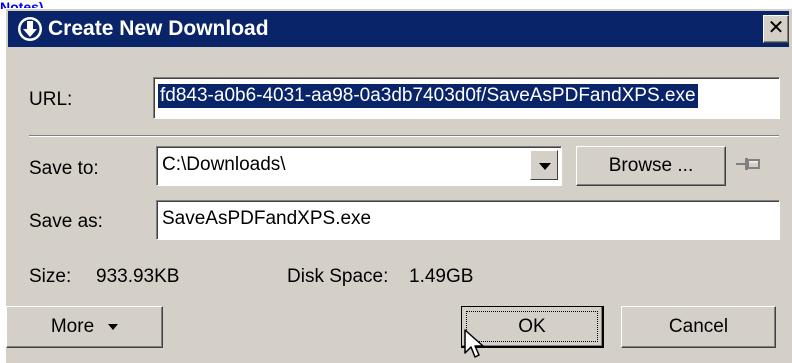  What do you see at coordinates (158, 28) in the screenshot?
I see `dialog-title: Create New Download` at bounding box center [158, 28].